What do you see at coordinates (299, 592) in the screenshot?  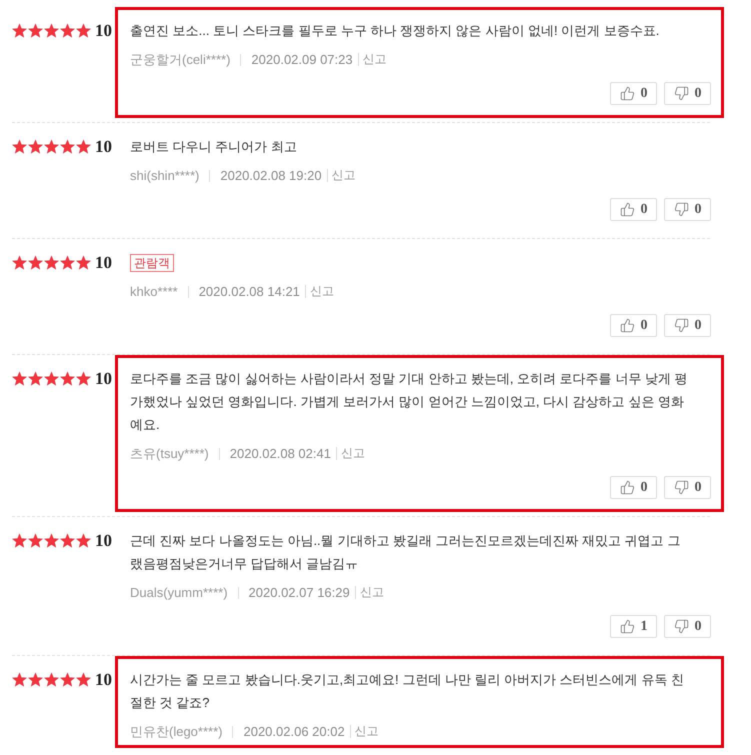 I see `review-date: 2020.02.07 16:29` at bounding box center [299, 592].